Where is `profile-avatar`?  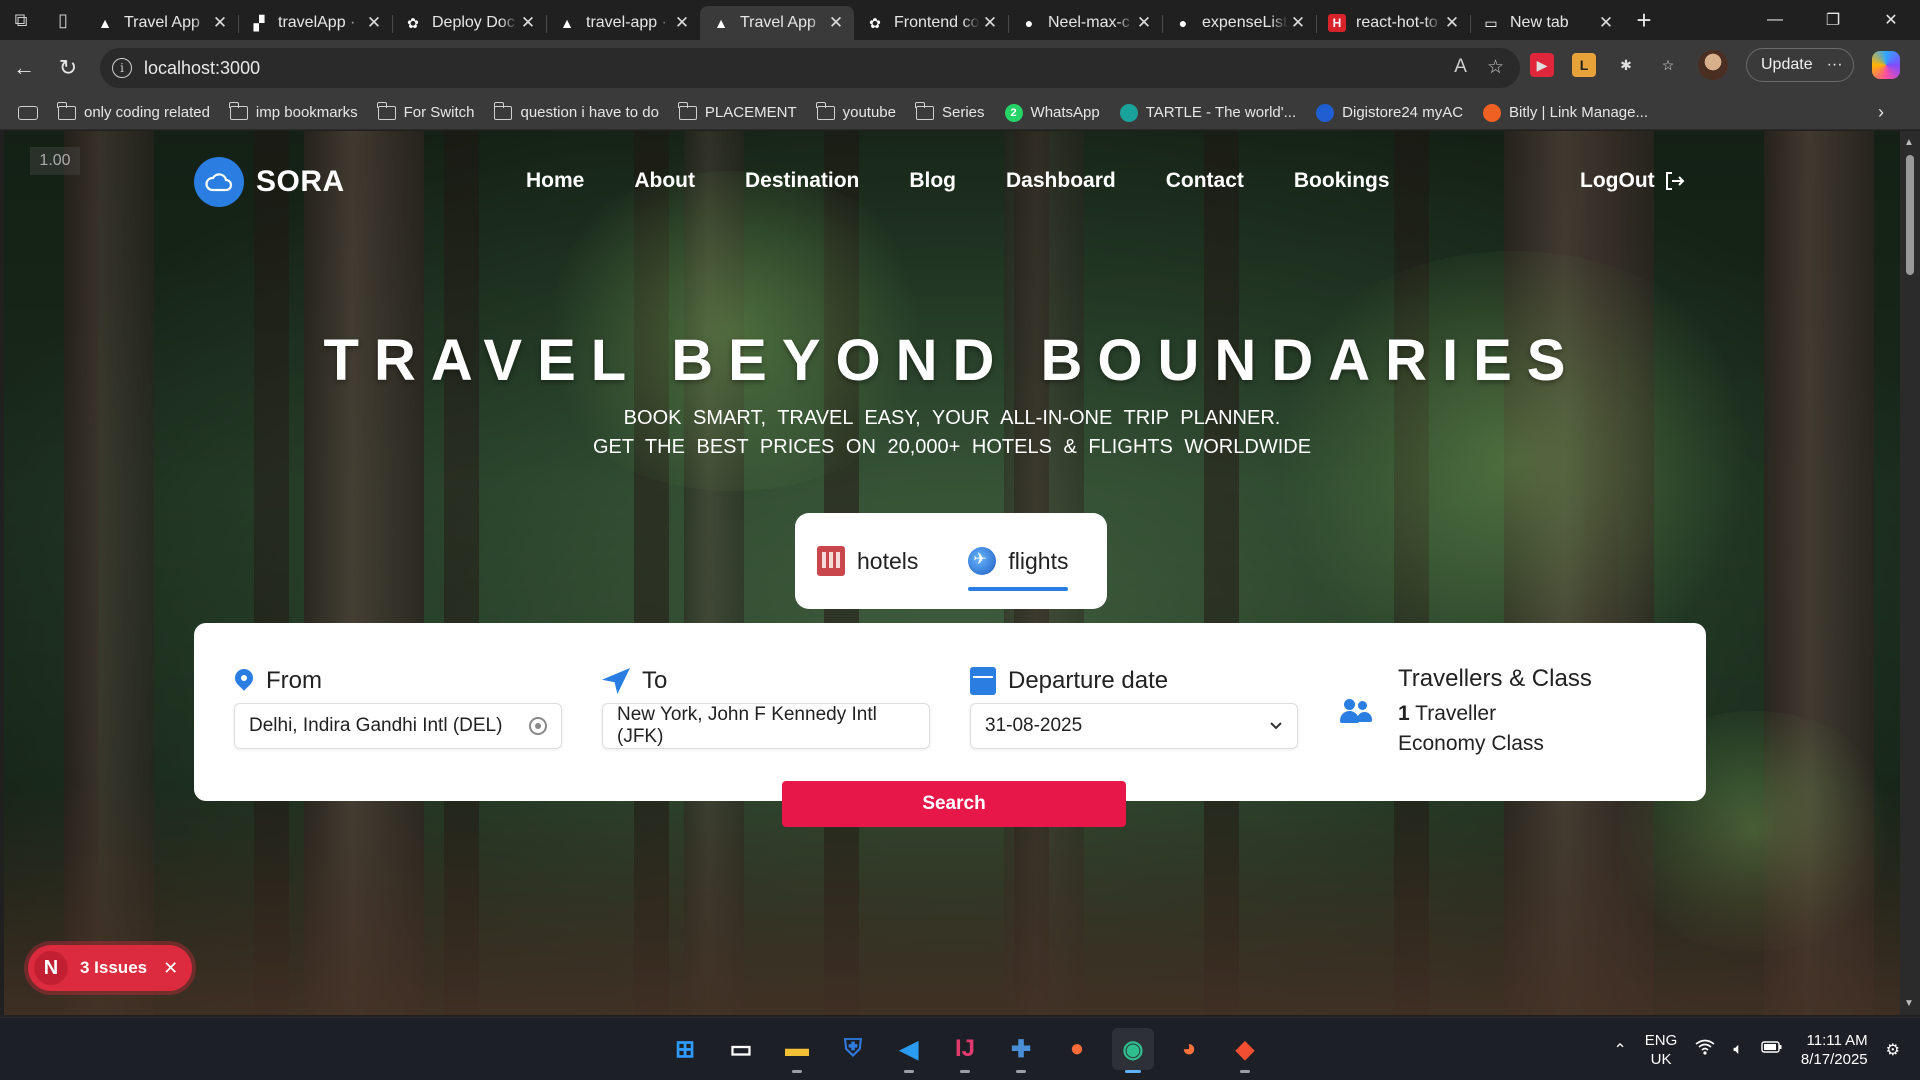 profile-avatar is located at coordinates (1713, 65).